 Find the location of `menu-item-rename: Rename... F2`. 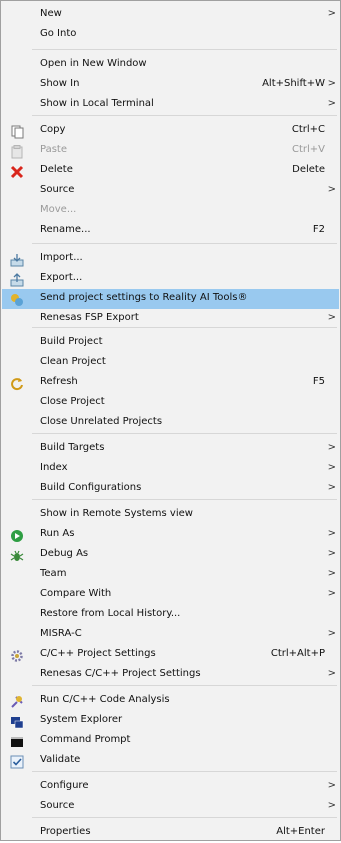

menu-item-rename: Rename... F2 is located at coordinates (170, 231).